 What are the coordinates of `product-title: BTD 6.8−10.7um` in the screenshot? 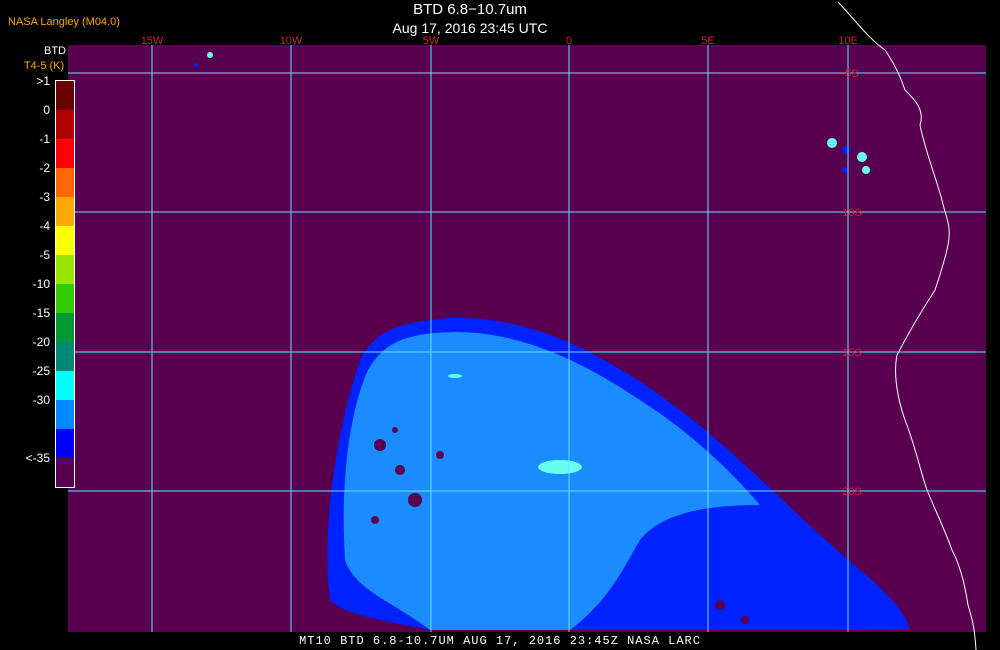 It's located at (470, 9).